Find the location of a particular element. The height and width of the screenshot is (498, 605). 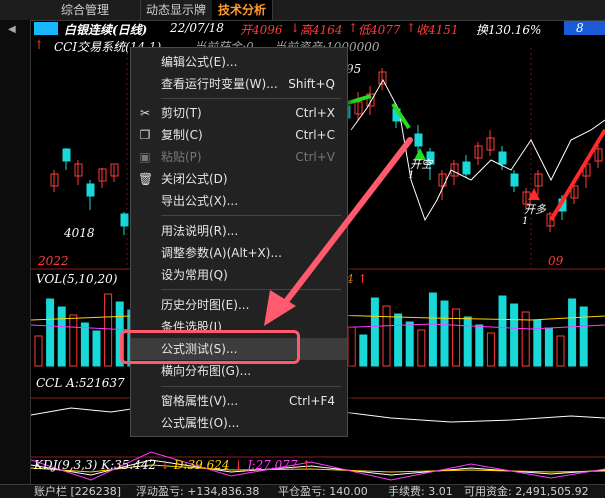

mid-price-marker: 95 is located at coordinates (354, 69).